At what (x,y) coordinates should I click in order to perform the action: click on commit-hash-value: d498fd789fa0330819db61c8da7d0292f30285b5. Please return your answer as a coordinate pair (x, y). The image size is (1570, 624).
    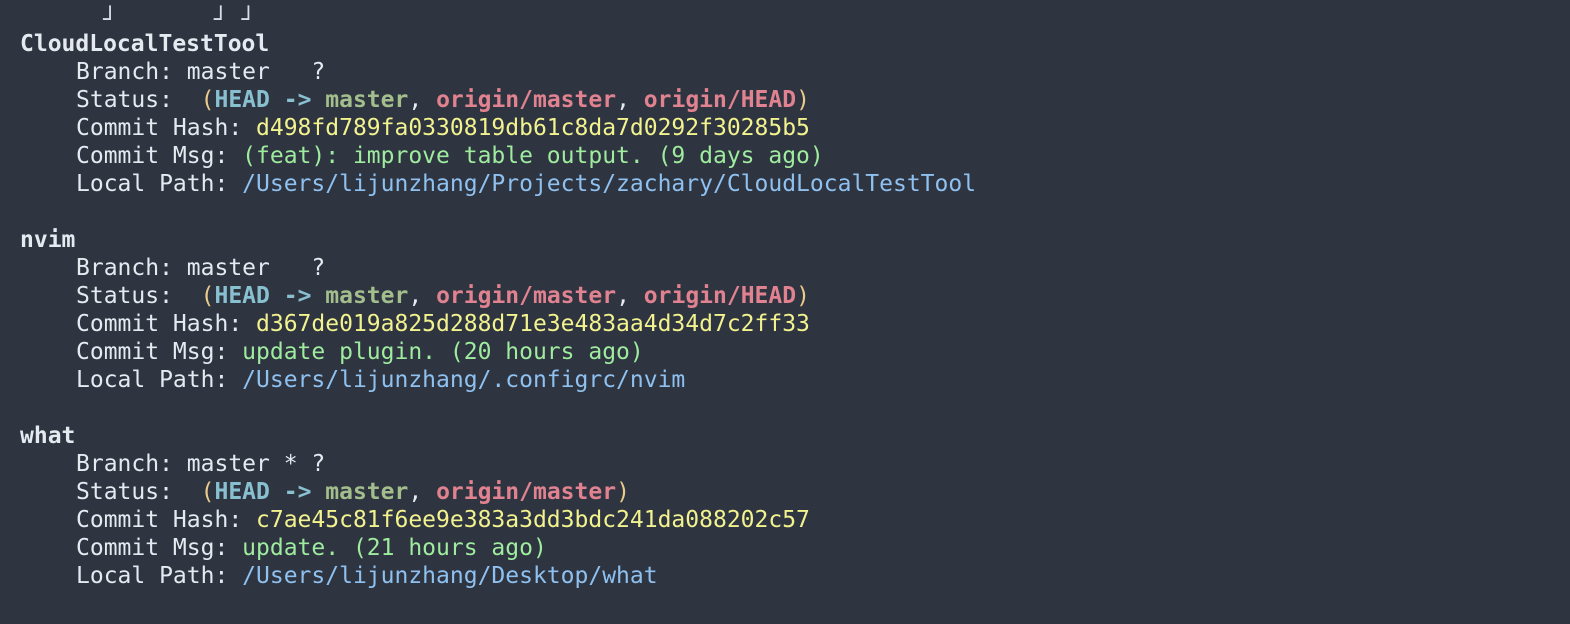
    Looking at the image, I should click on (533, 128).